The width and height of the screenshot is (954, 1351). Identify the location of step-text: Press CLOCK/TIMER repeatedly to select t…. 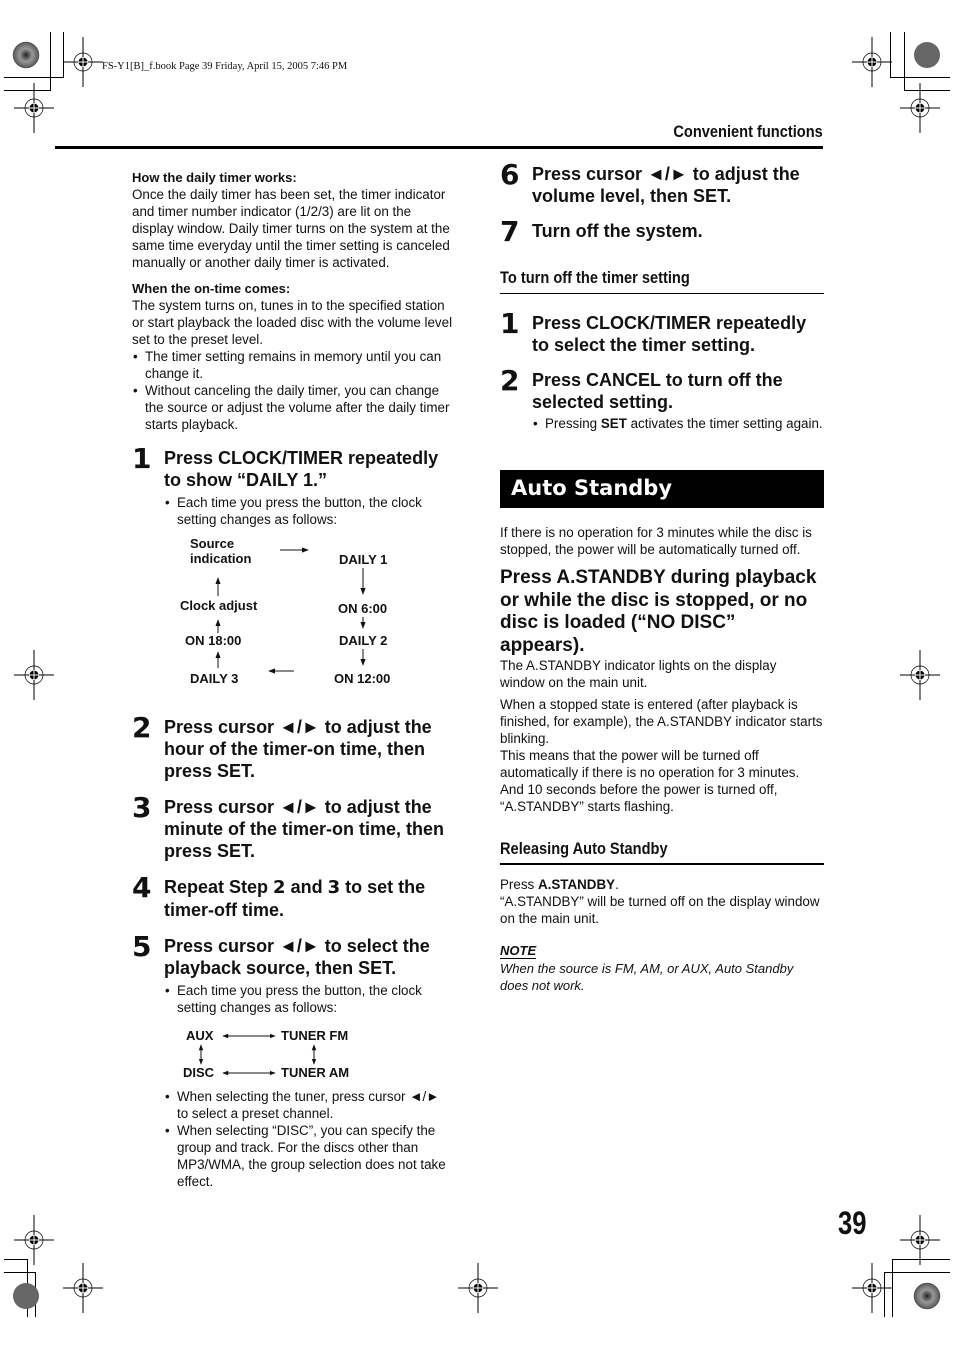
(669, 334).